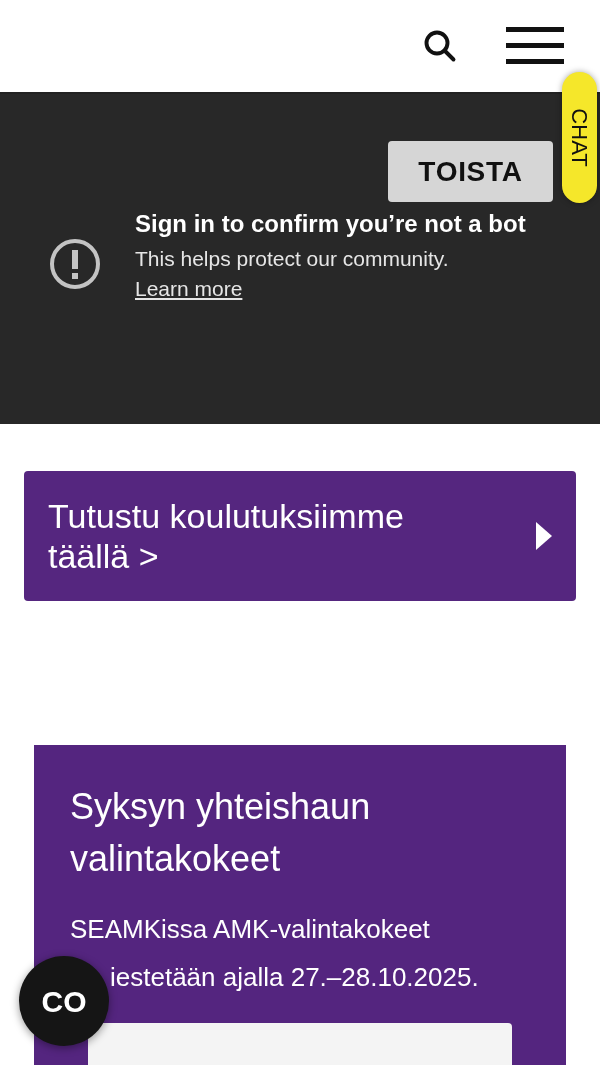  I want to click on card-title: Syksyn yhteishaun valintakokeet, so click(221, 833).